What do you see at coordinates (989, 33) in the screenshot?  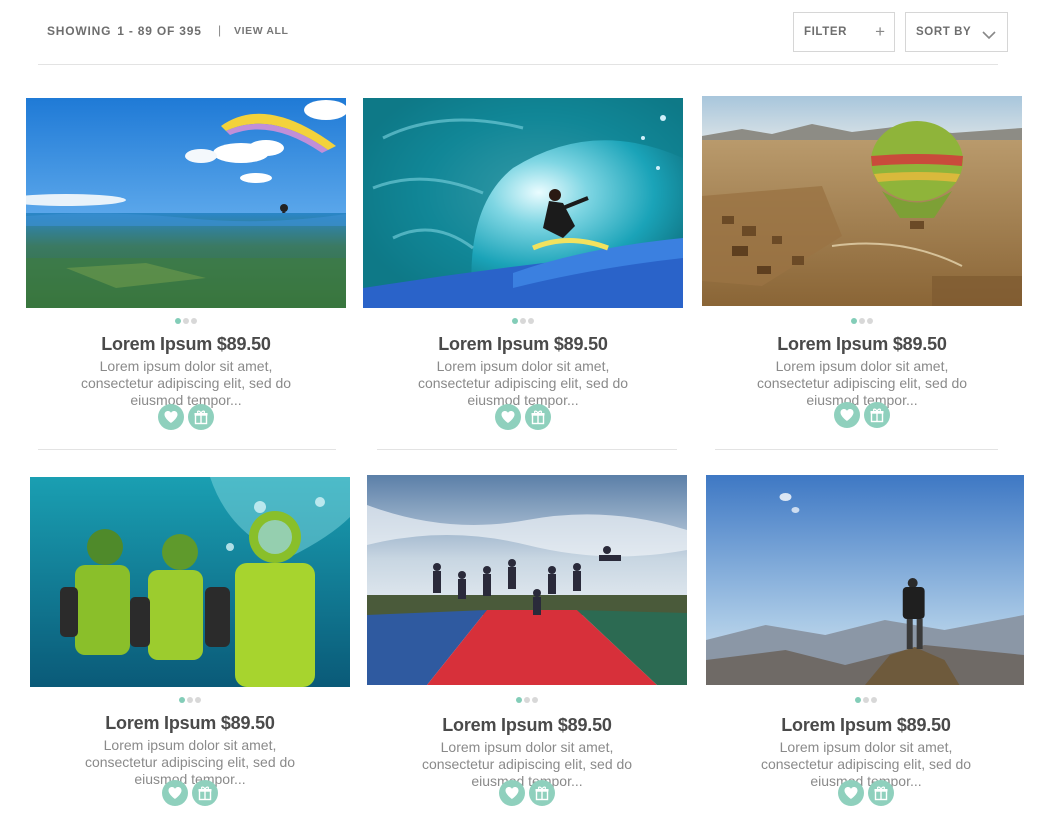 I see `chevron-down-icon` at bounding box center [989, 33].